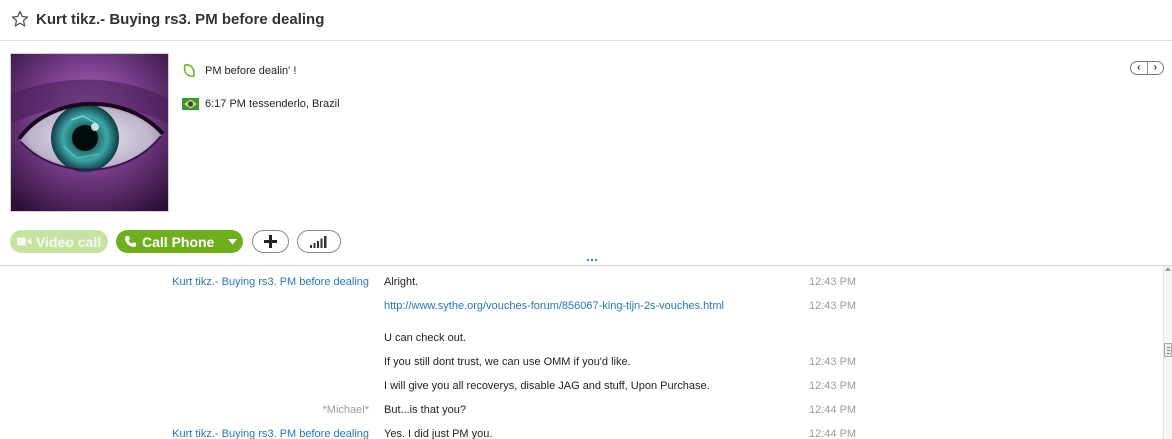  I want to click on mood-message: PM before dealin' !, so click(251, 71).